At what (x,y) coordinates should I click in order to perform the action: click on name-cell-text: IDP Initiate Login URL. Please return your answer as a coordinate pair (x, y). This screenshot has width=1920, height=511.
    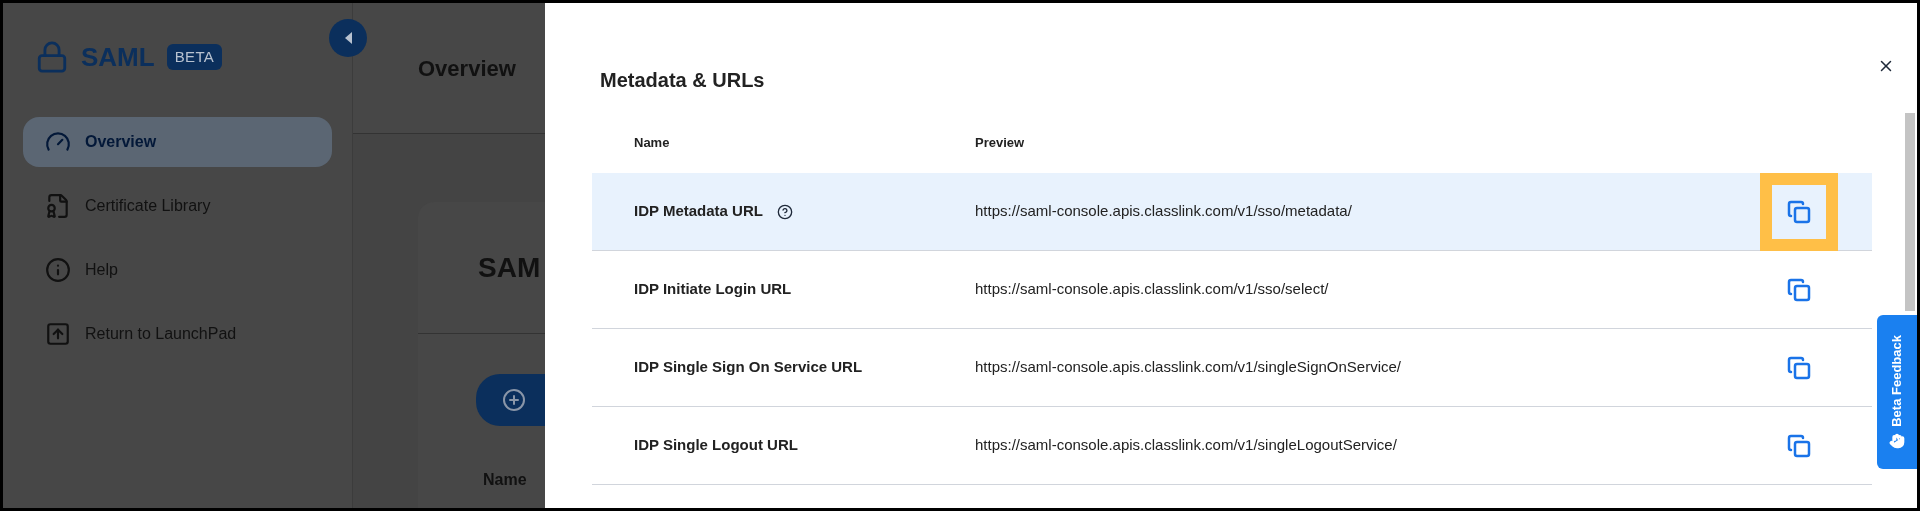
    Looking at the image, I should click on (713, 289).